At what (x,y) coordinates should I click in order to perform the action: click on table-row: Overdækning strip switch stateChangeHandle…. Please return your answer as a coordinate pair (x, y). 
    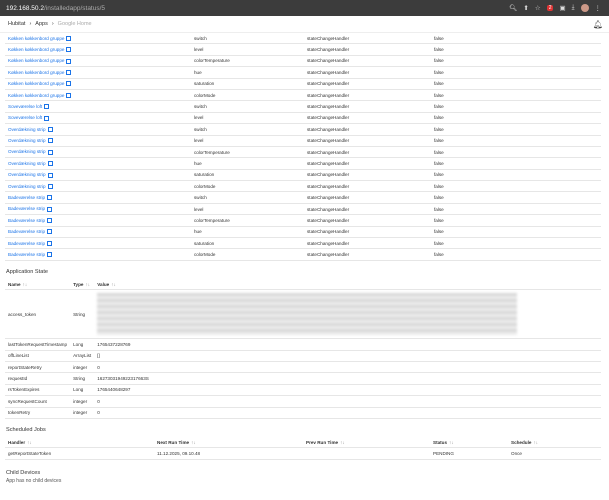
    Looking at the image, I should click on (303, 129).